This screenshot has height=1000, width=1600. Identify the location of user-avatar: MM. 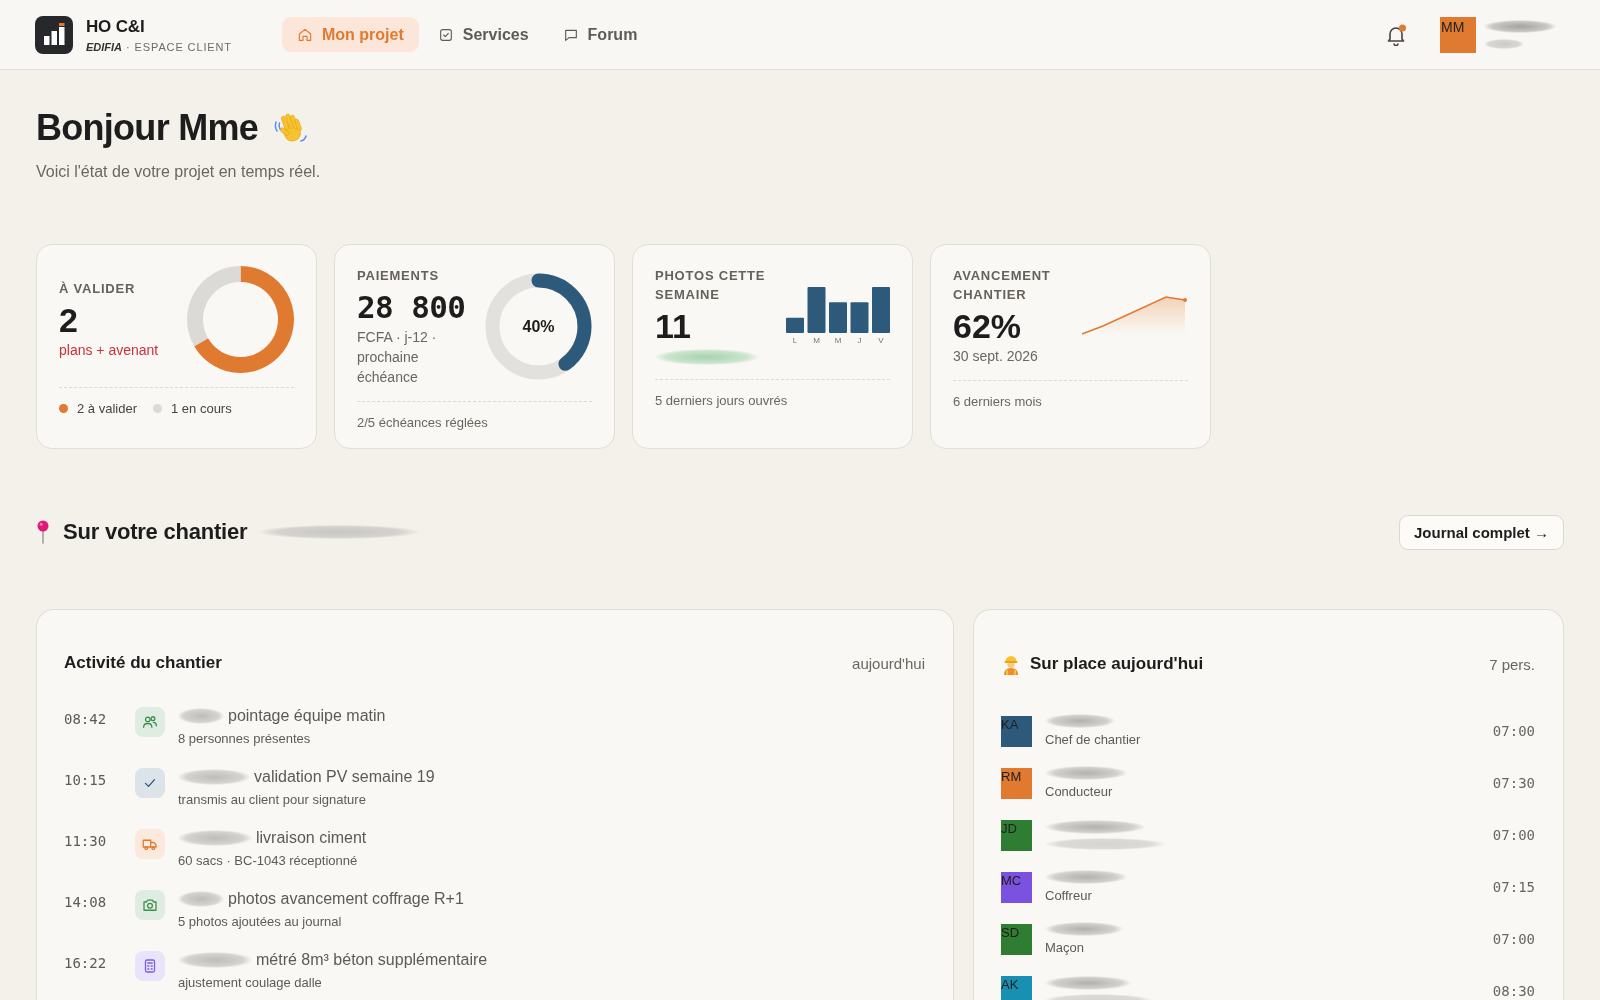
(1458, 34).